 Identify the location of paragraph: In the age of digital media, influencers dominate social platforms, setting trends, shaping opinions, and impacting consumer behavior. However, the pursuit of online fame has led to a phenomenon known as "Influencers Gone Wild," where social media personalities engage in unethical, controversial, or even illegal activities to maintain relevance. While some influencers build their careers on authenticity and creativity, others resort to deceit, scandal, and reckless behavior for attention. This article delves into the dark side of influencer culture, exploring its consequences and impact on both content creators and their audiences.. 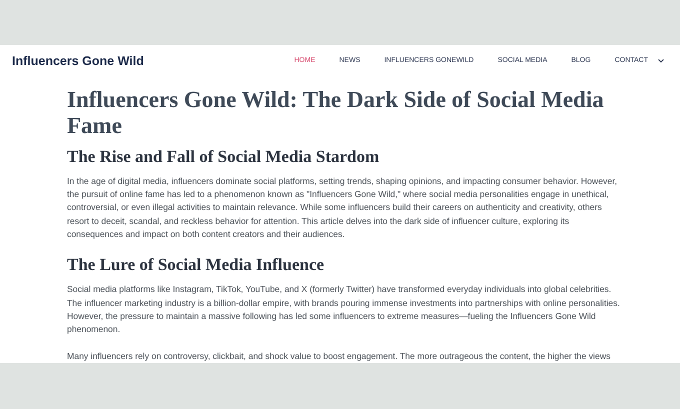
(342, 207).